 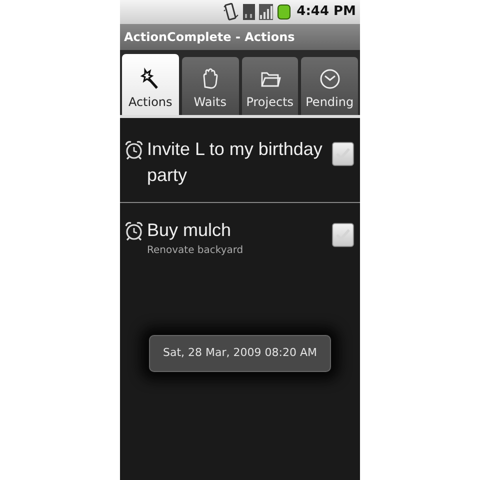 I want to click on signal-icon, so click(x=265, y=12).